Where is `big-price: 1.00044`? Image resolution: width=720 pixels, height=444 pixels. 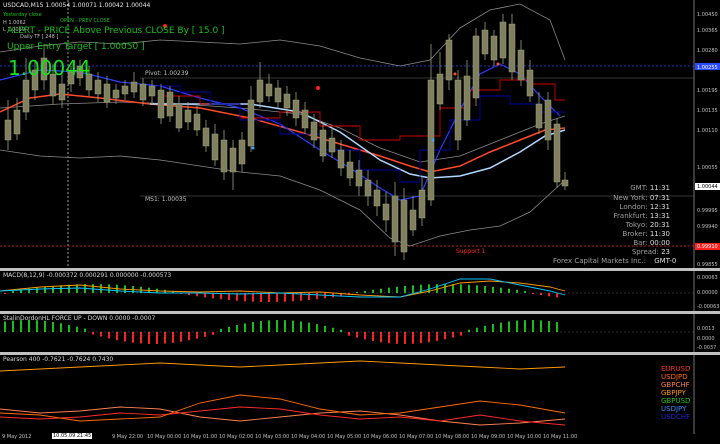 big-price: 1.00044 is located at coordinates (49, 68).